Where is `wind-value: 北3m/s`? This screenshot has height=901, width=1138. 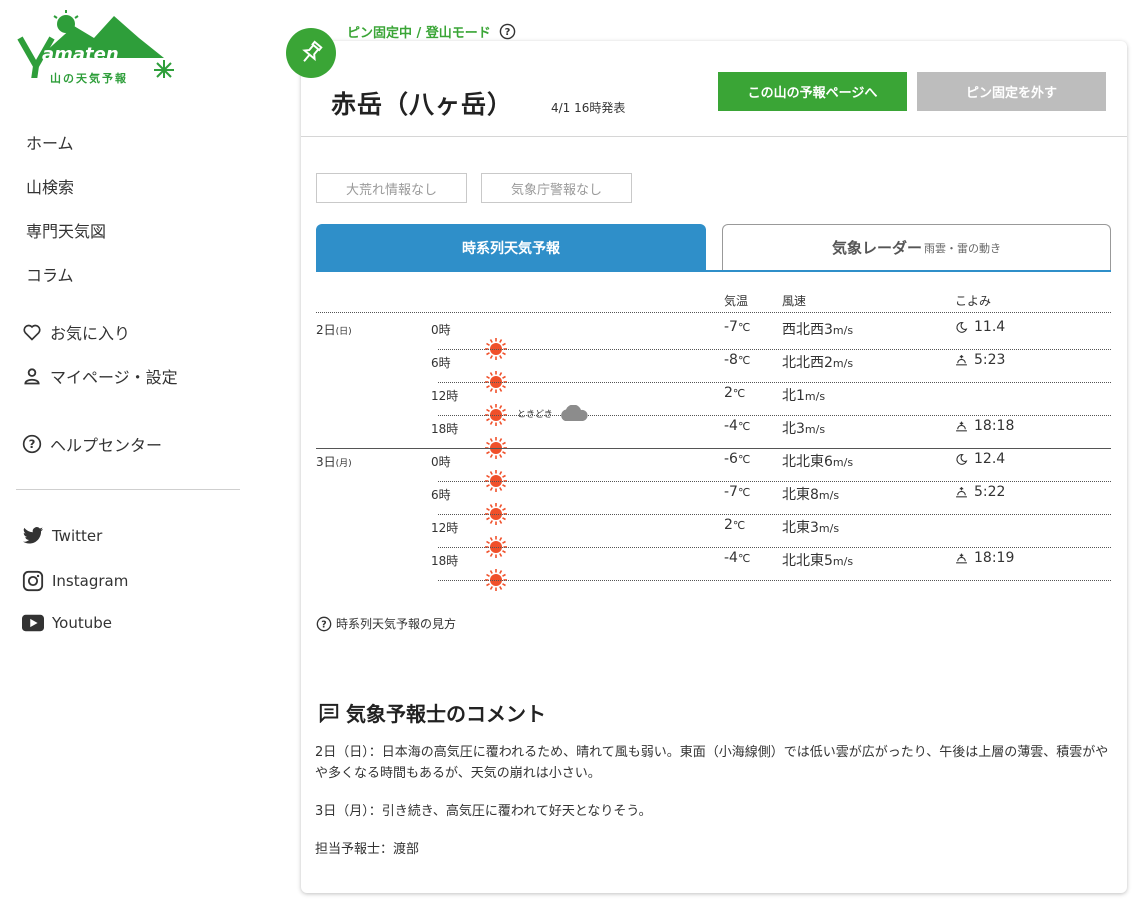
wind-value: 北3m/s is located at coordinates (804, 429).